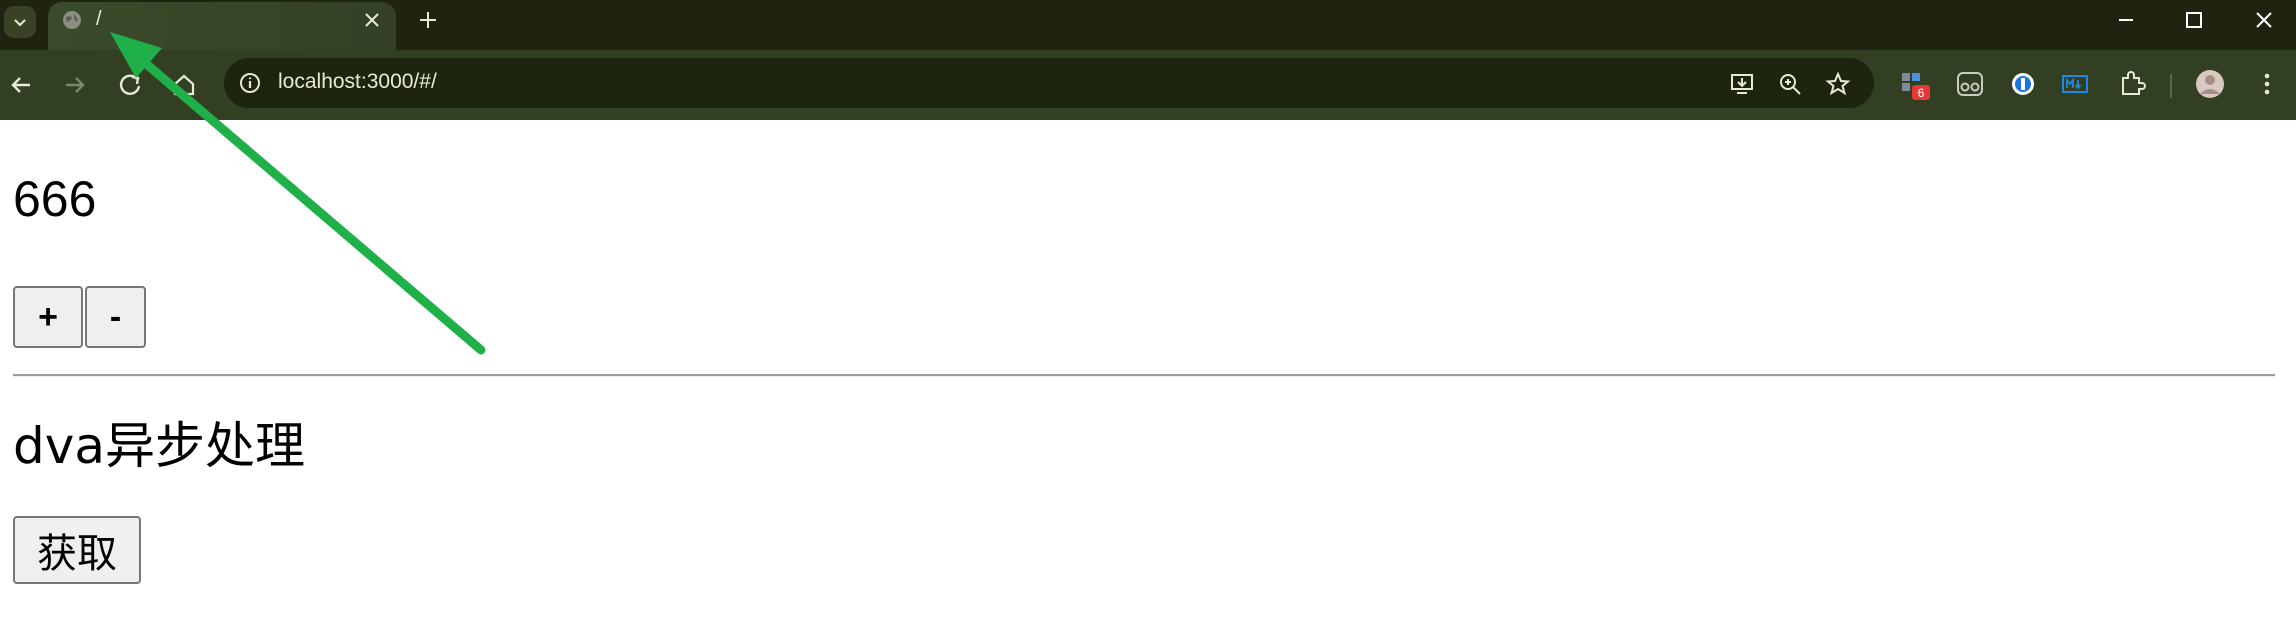 Image resolution: width=2296 pixels, height=634 pixels. Describe the element at coordinates (99, 19) in the screenshot. I see `tab-title: /` at that location.